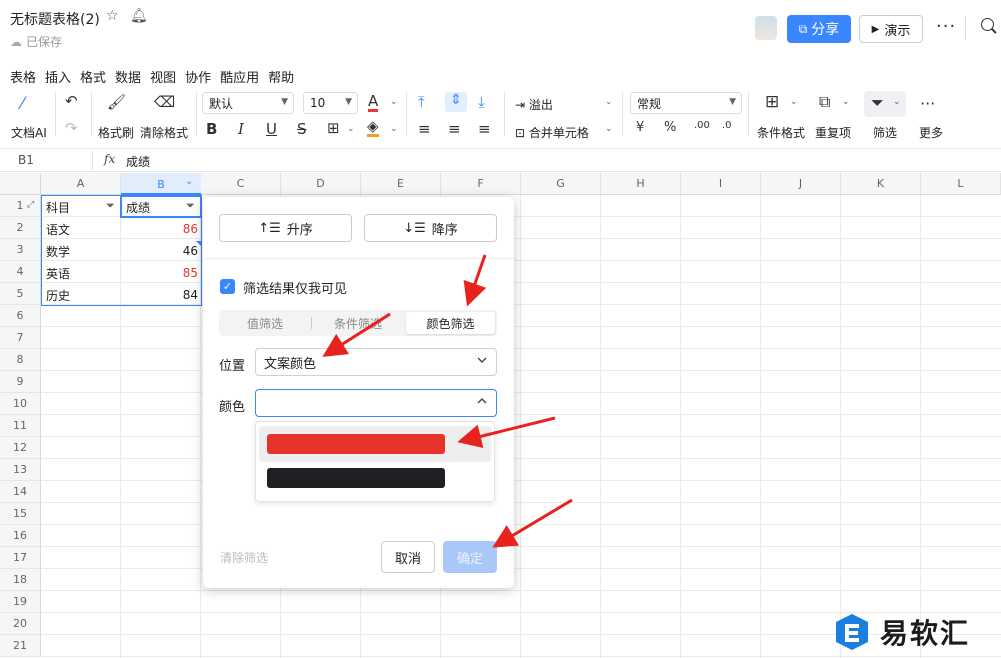 The height and width of the screenshot is (658, 1001). I want to click on arrow-red-option, so click(506, 432).